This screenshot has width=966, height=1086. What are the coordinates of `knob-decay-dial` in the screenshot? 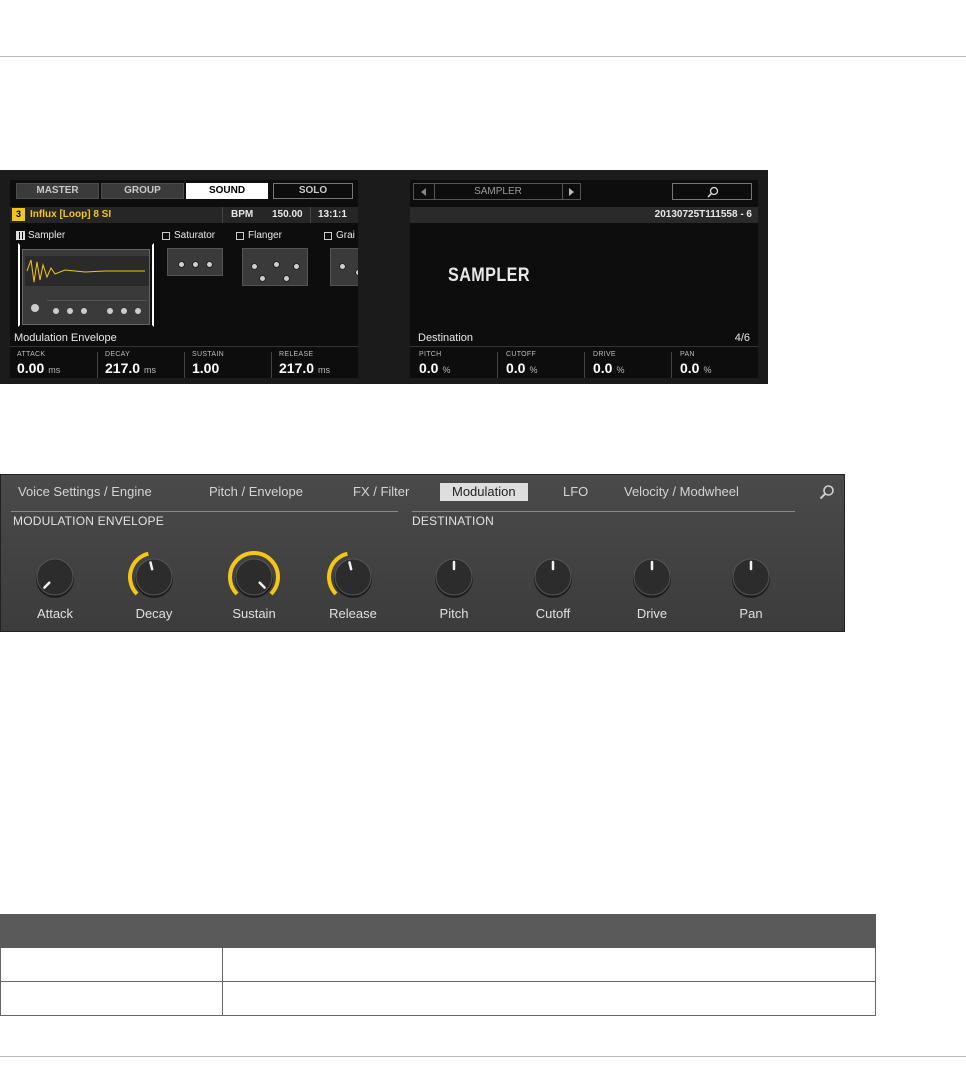 It's located at (154, 577).